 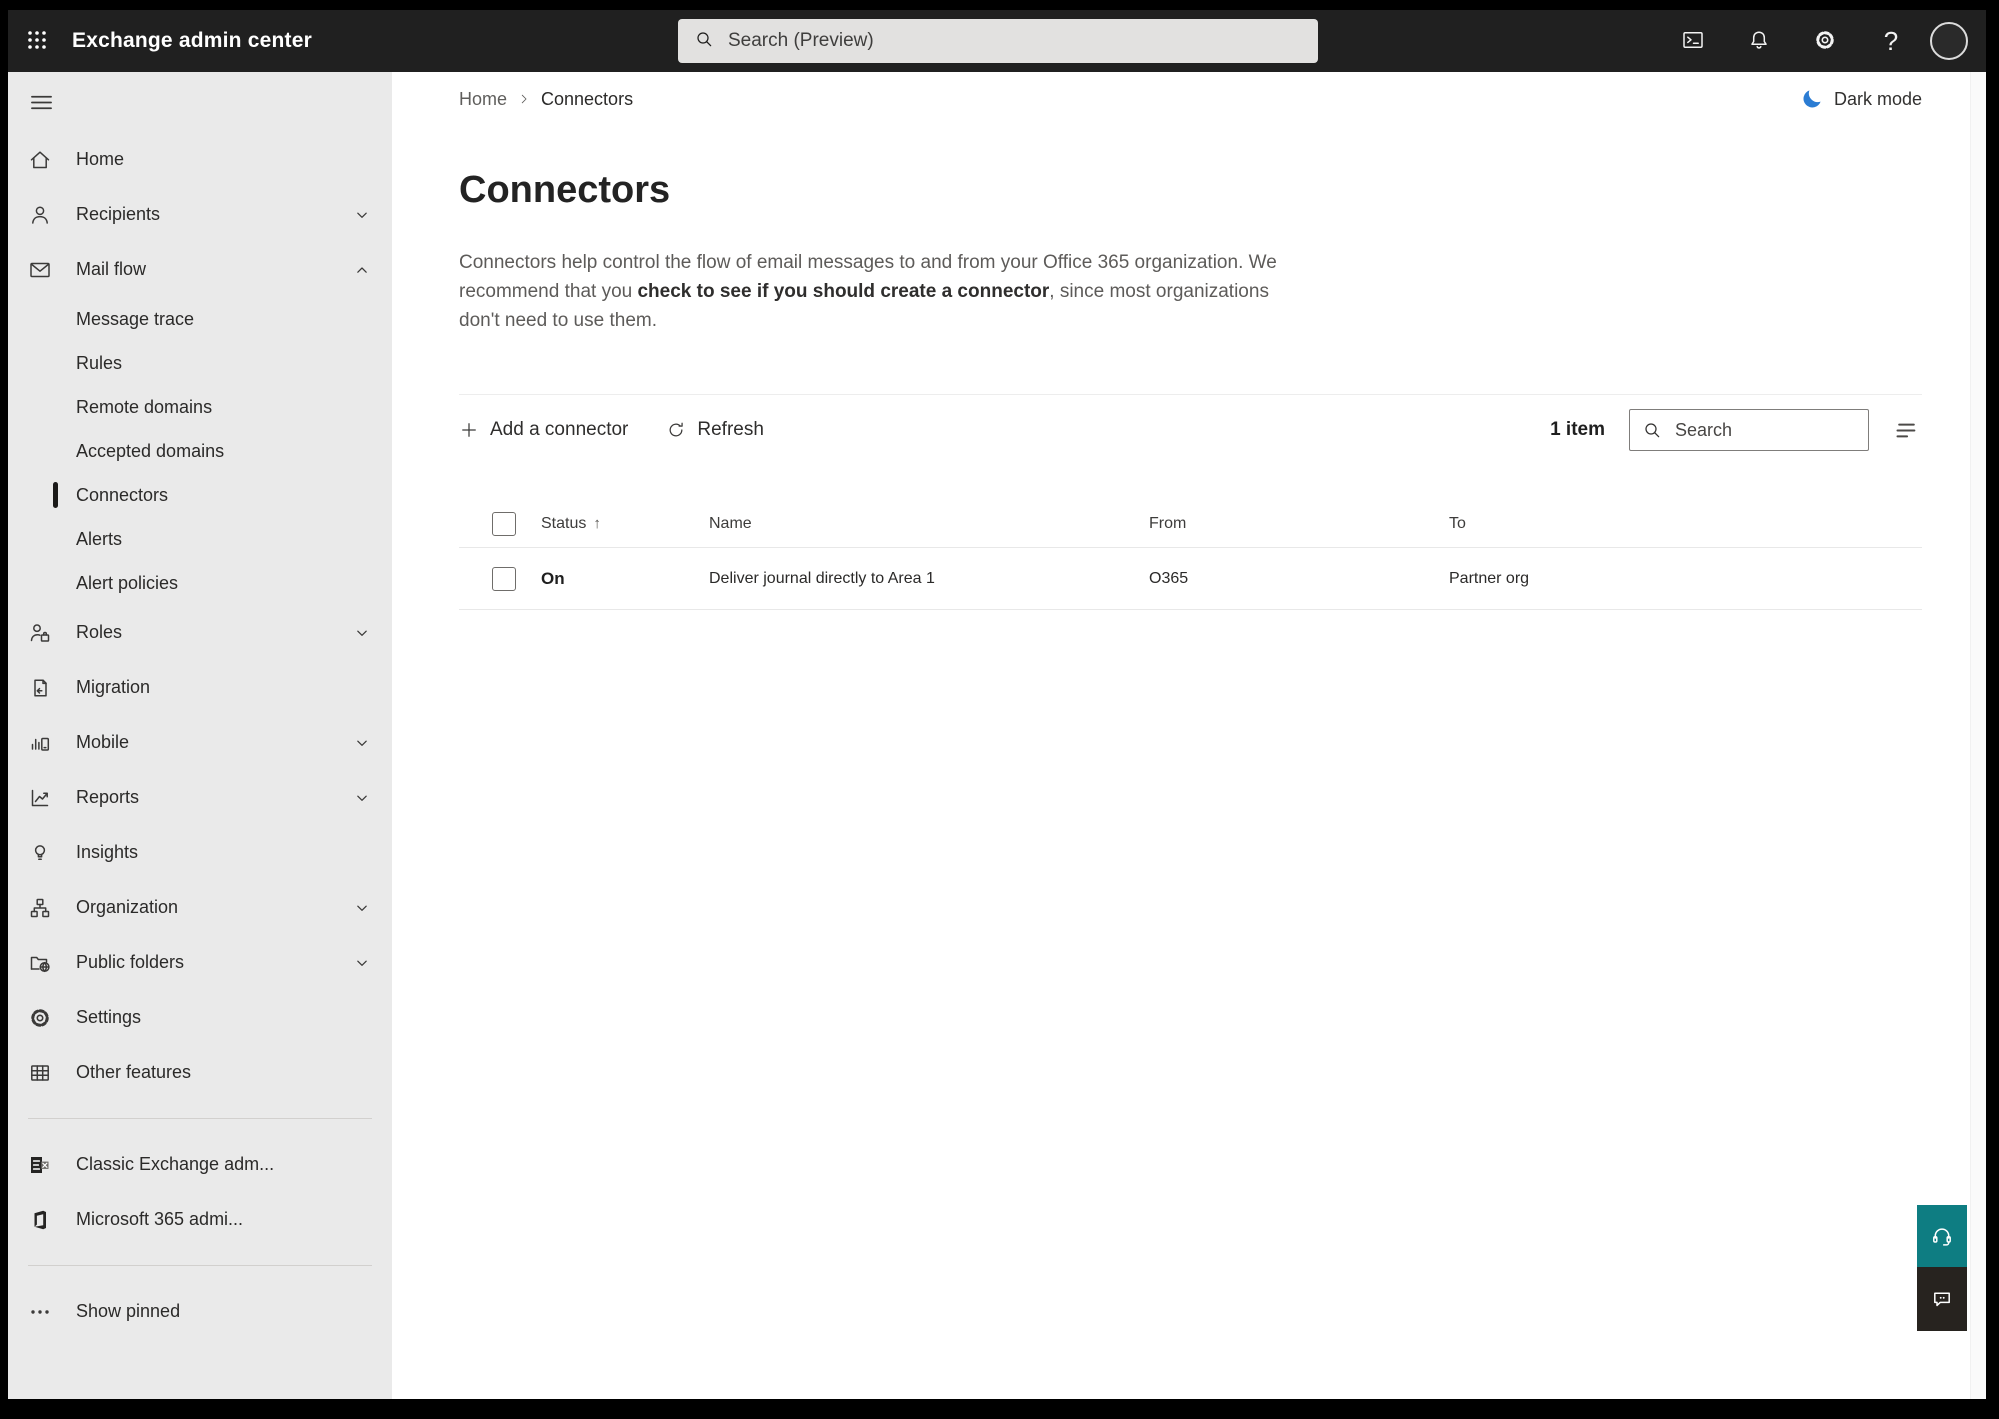 What do you see at coordinates (1169, 578) in the screenshot?
I see `cell-from: O365` at bounding box center [1169, 578].